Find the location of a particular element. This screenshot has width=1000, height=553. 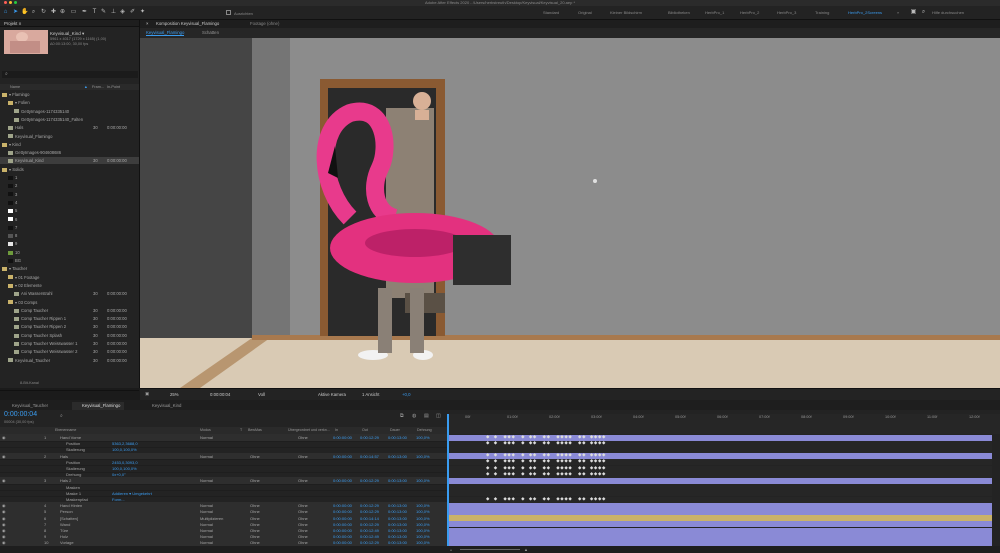

timeline-timecode: 0:00:00:04 is located at coordinates (20, 414).